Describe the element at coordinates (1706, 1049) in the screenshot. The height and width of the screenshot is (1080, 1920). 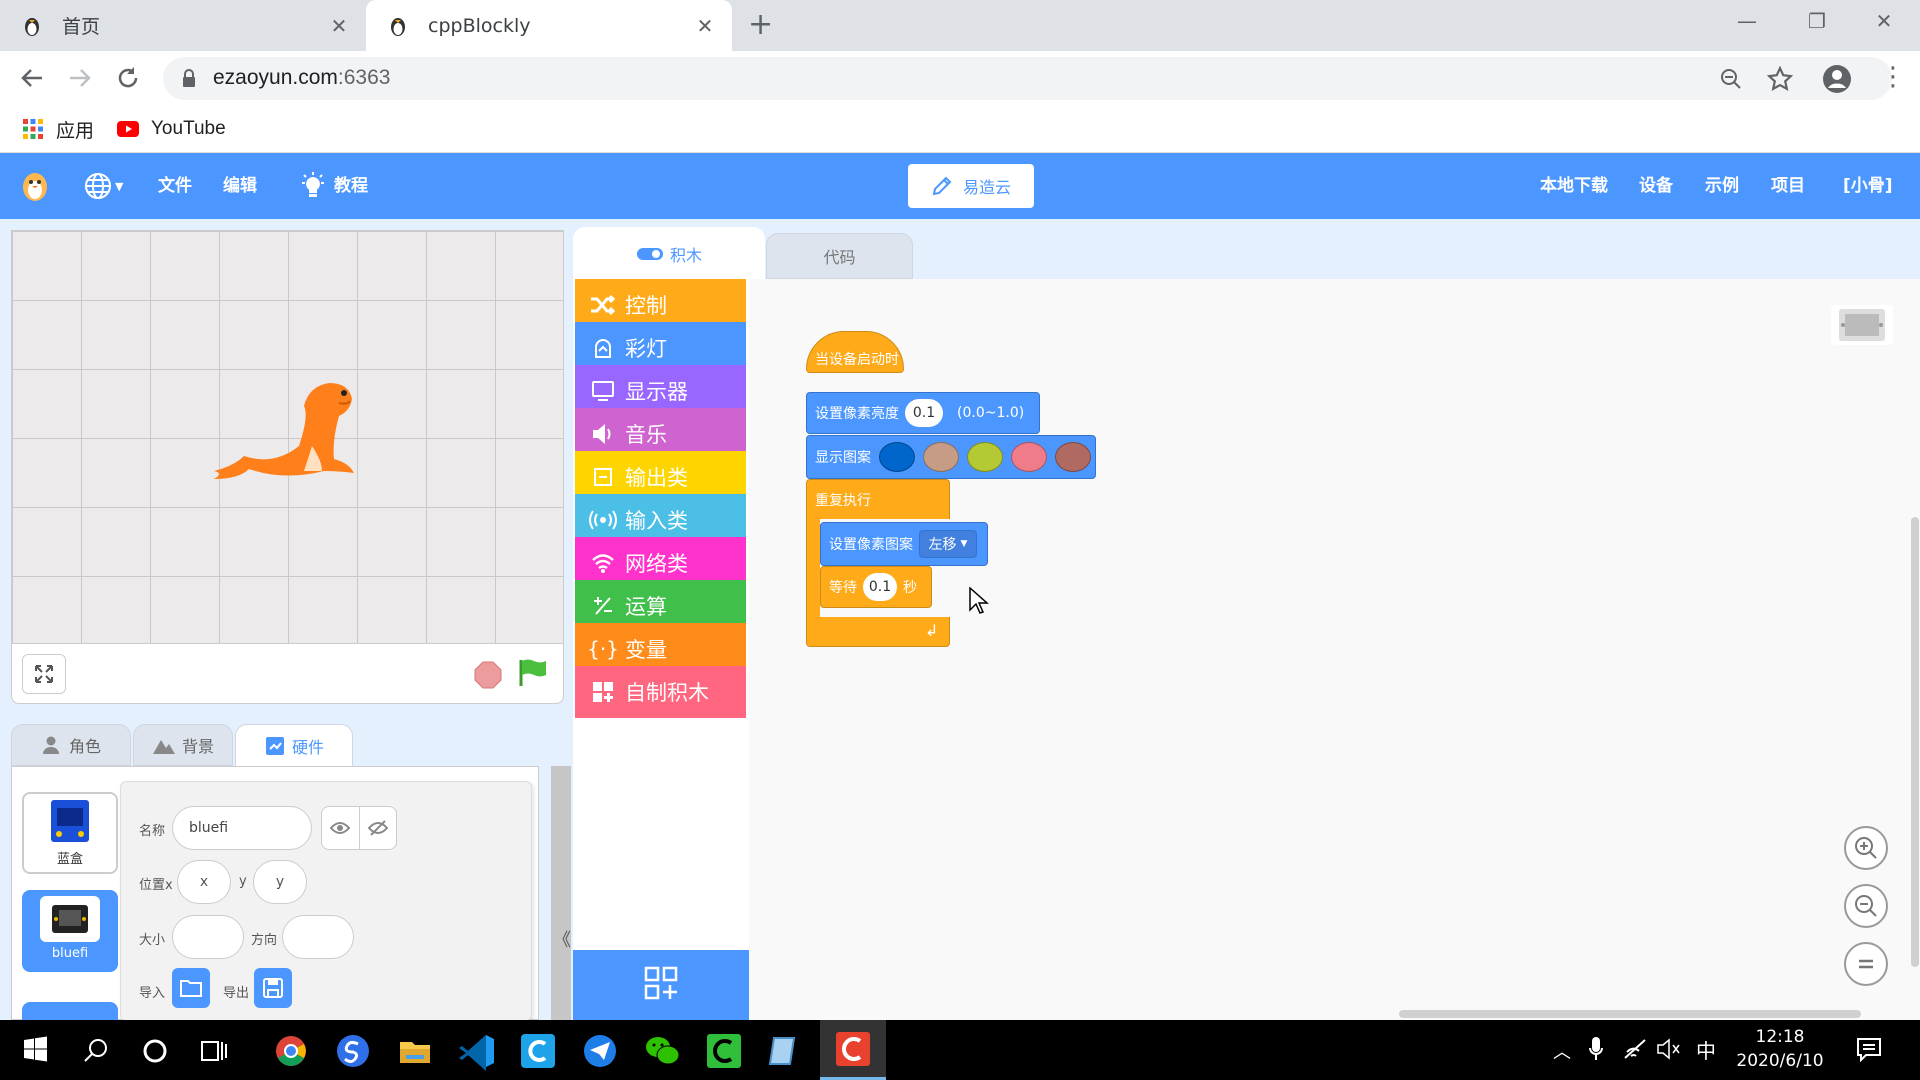
I see `ime-indicator: 中` at that location.